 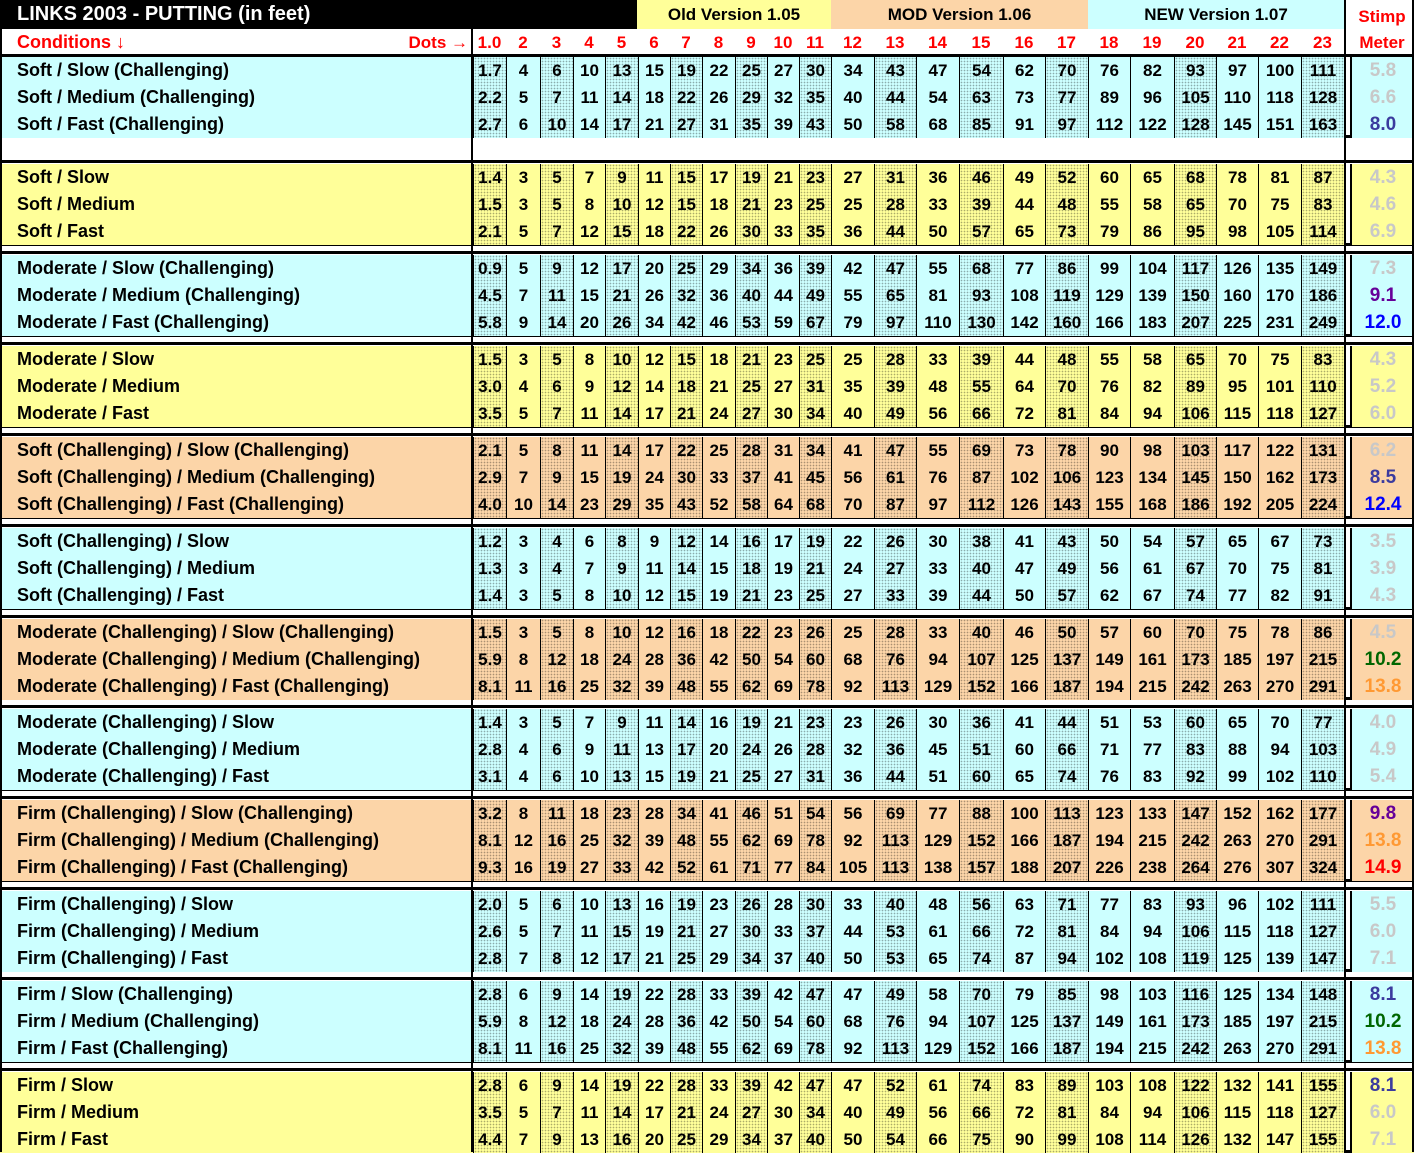 I want to click on table-cell: 215, so click(x=1152, y=1048).